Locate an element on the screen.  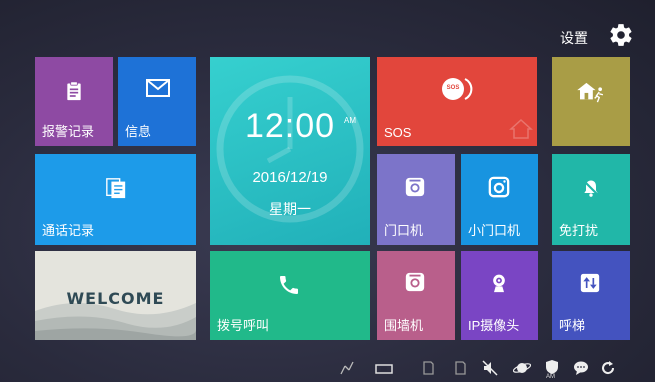
tile-call-log: 通话记录 is located at coordinates (115, 199).